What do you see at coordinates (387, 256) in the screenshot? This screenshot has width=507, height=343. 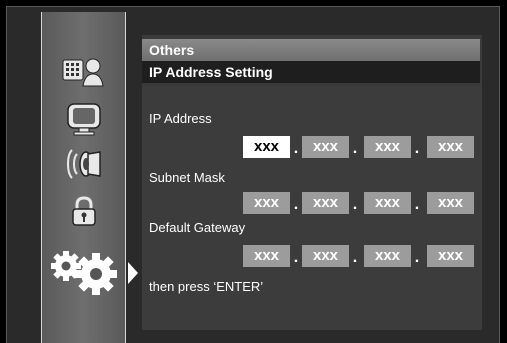 I see `gateway-octet-3: xxx` at bounding box center [387, 256].